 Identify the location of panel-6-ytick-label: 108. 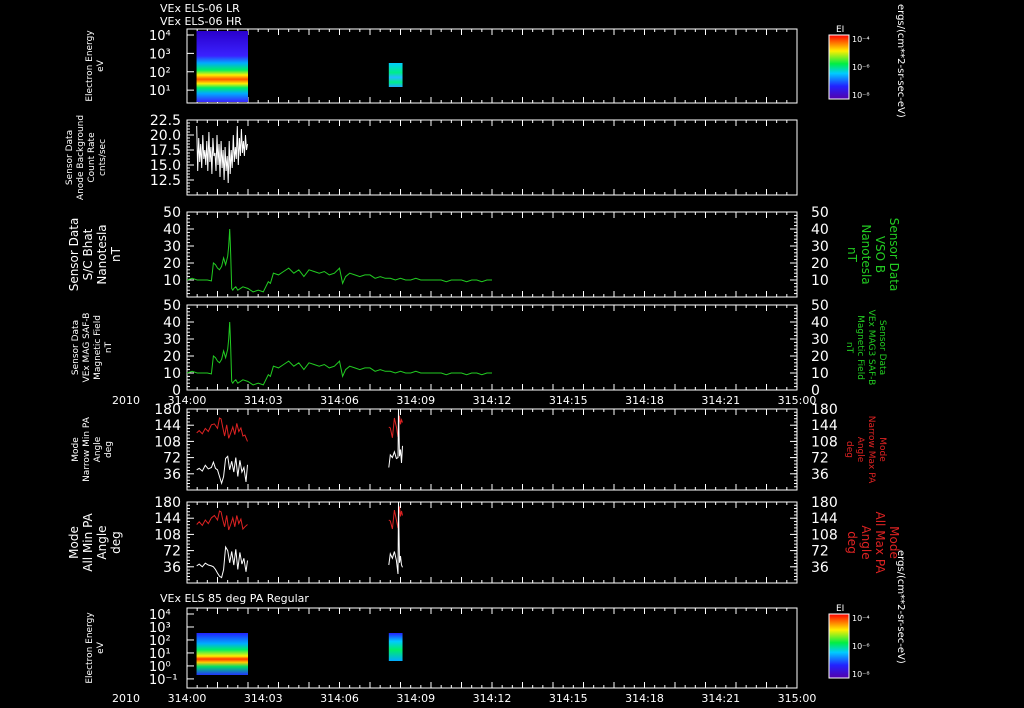
(167, 535).